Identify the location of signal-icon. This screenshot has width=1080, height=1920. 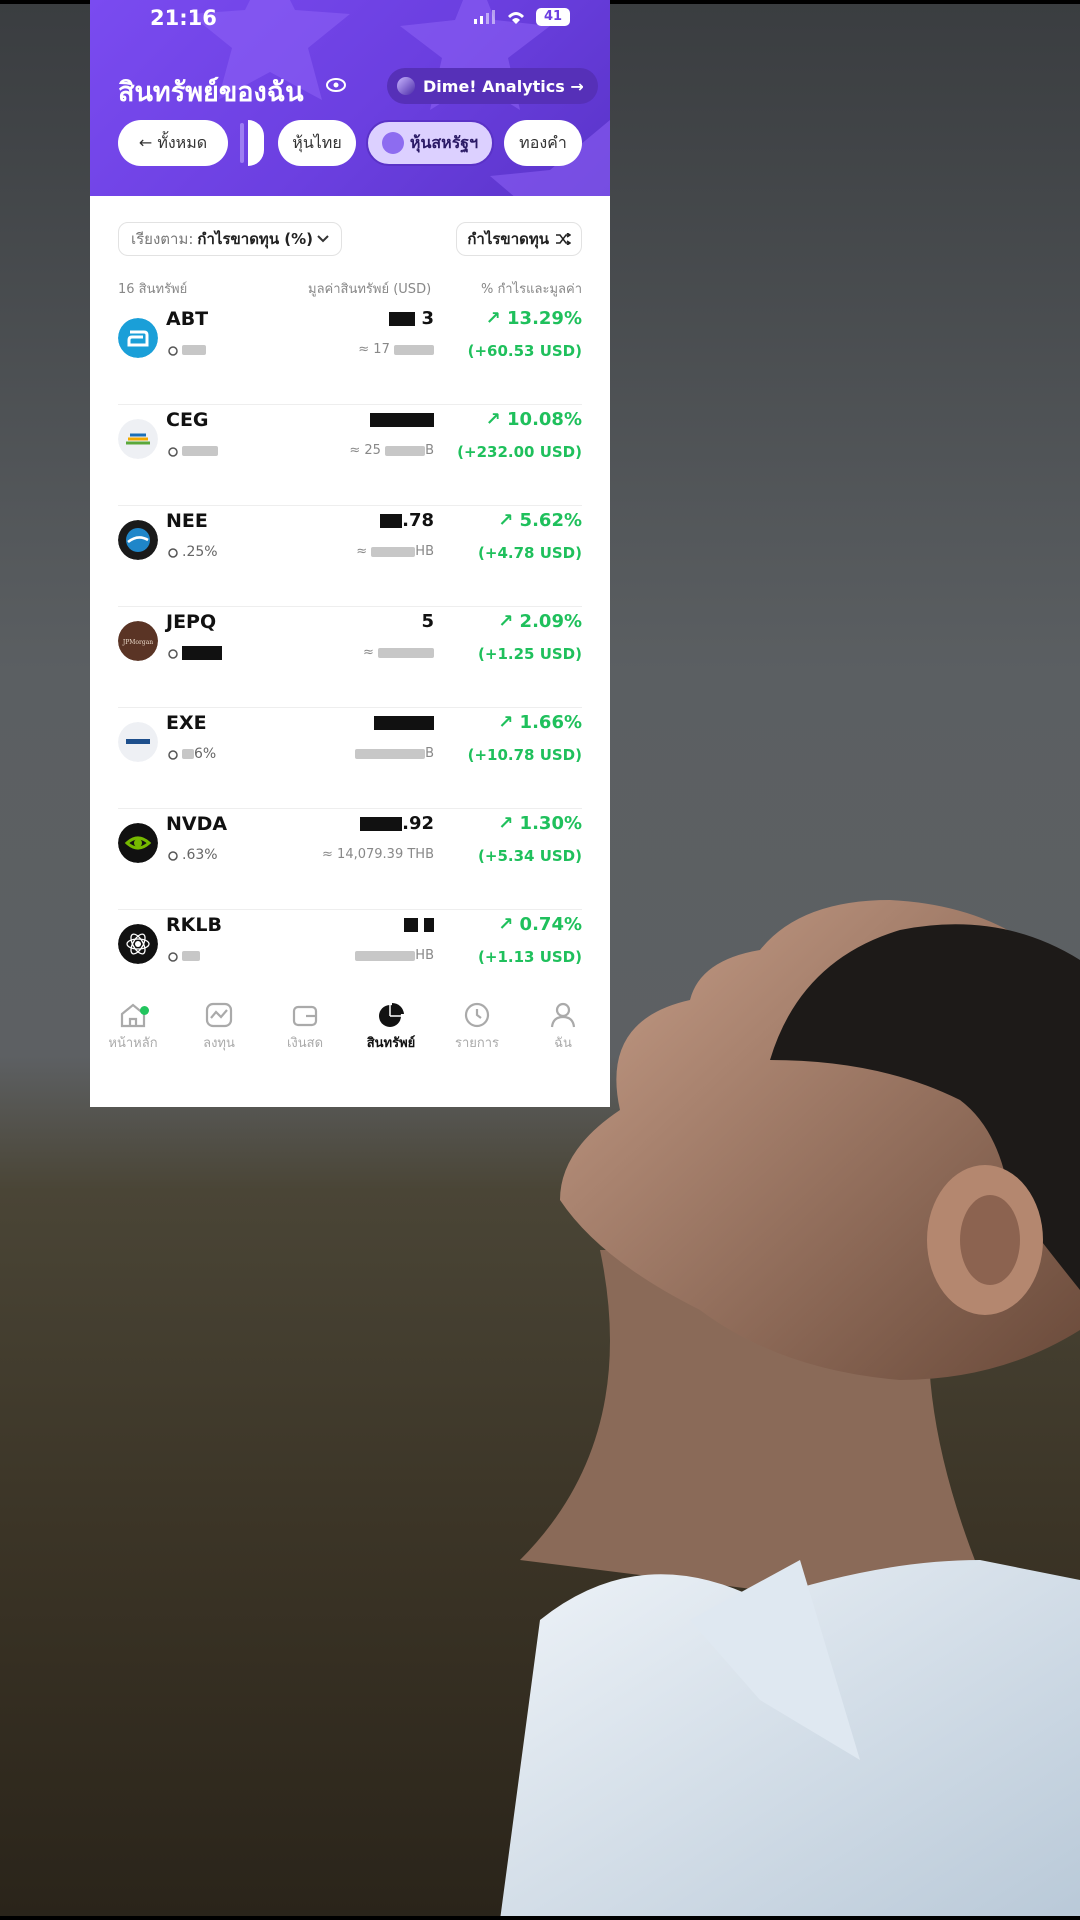
(484, 17).